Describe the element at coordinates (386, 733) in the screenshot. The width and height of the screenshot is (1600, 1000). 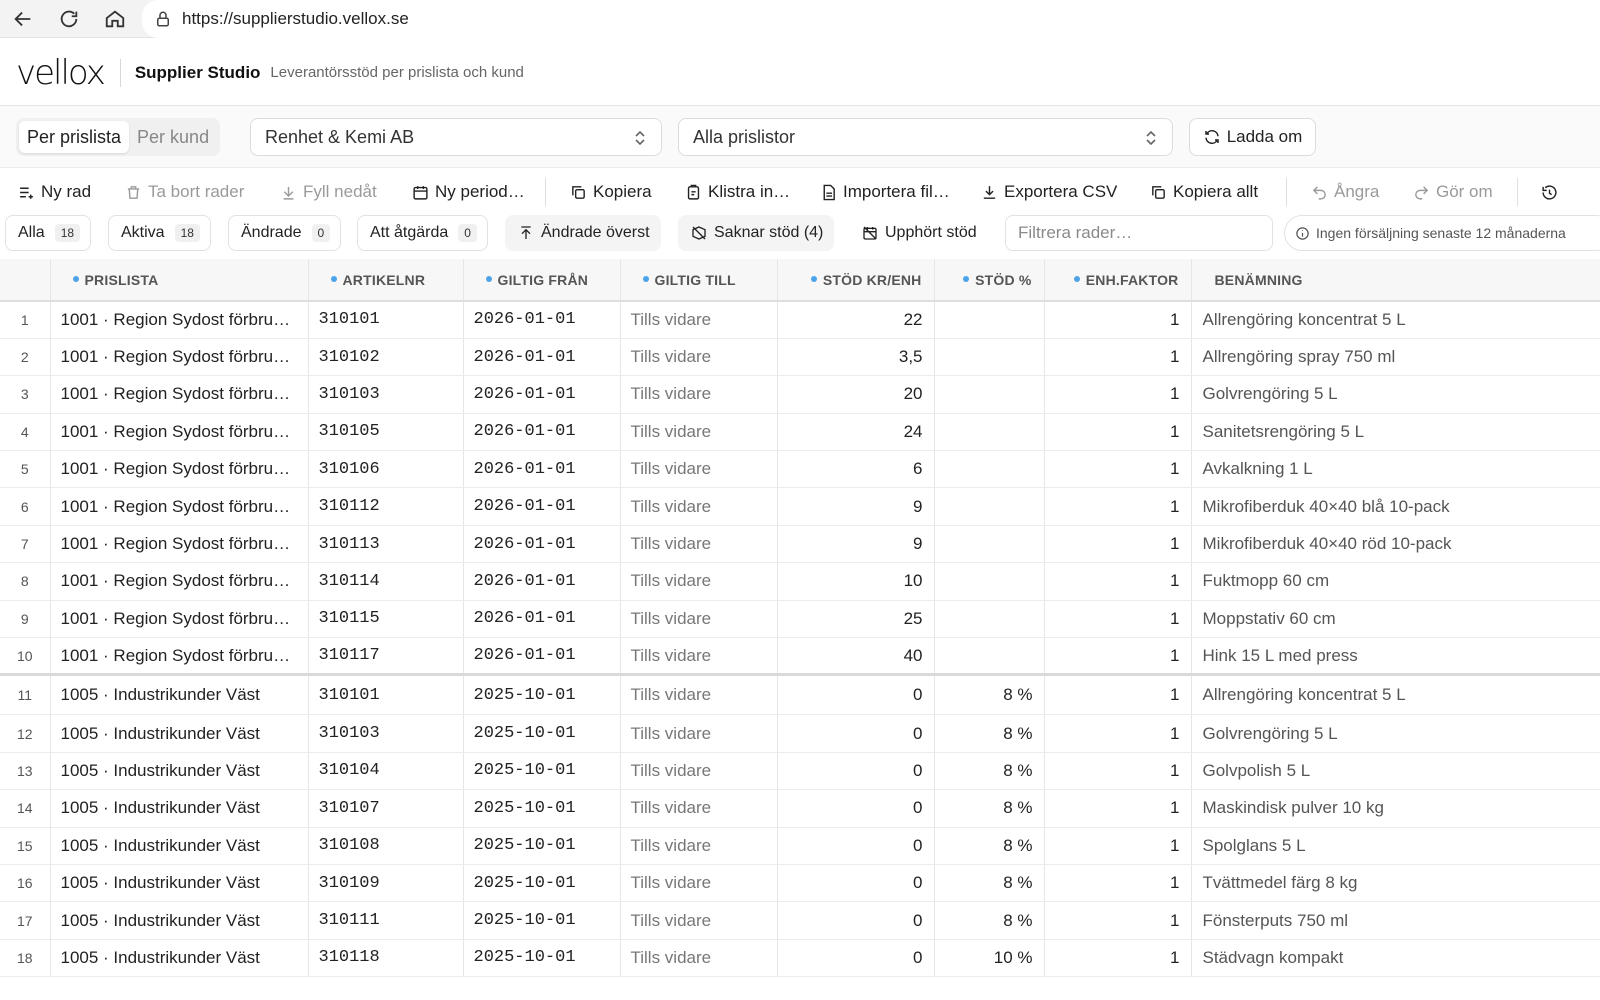
I see `artikelnr-cell: 310103` at that location.